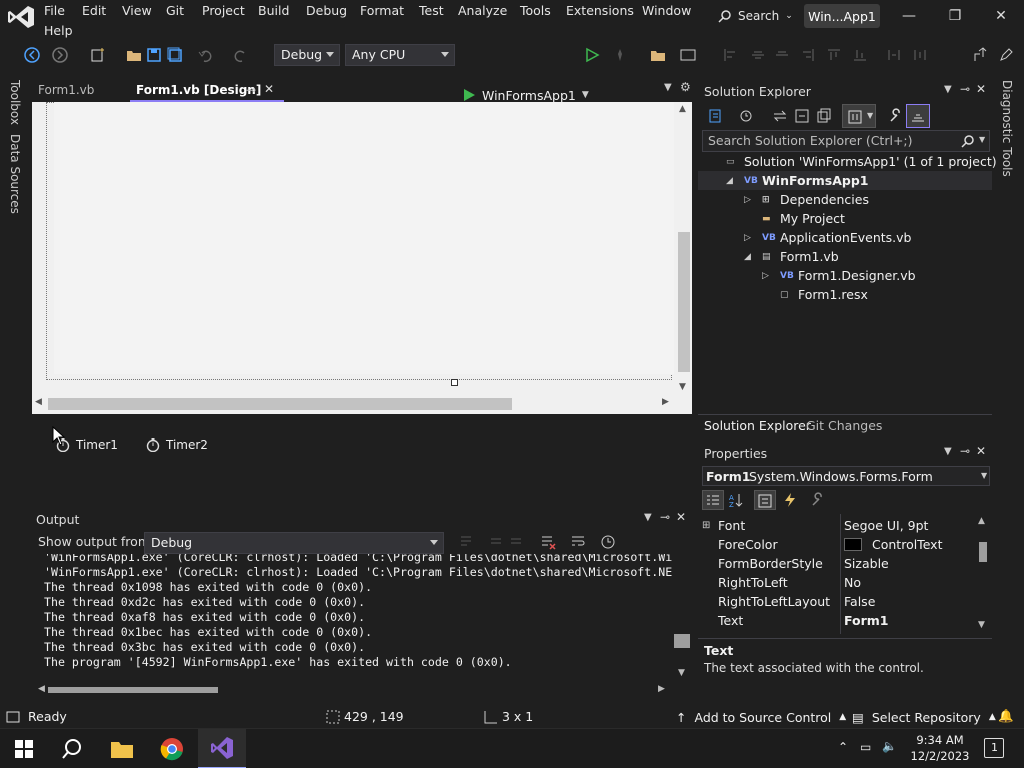 Image resolution: width=1024 pixels, height=768 pixels. I want to click on clear-all-icon, so click(548, 542).